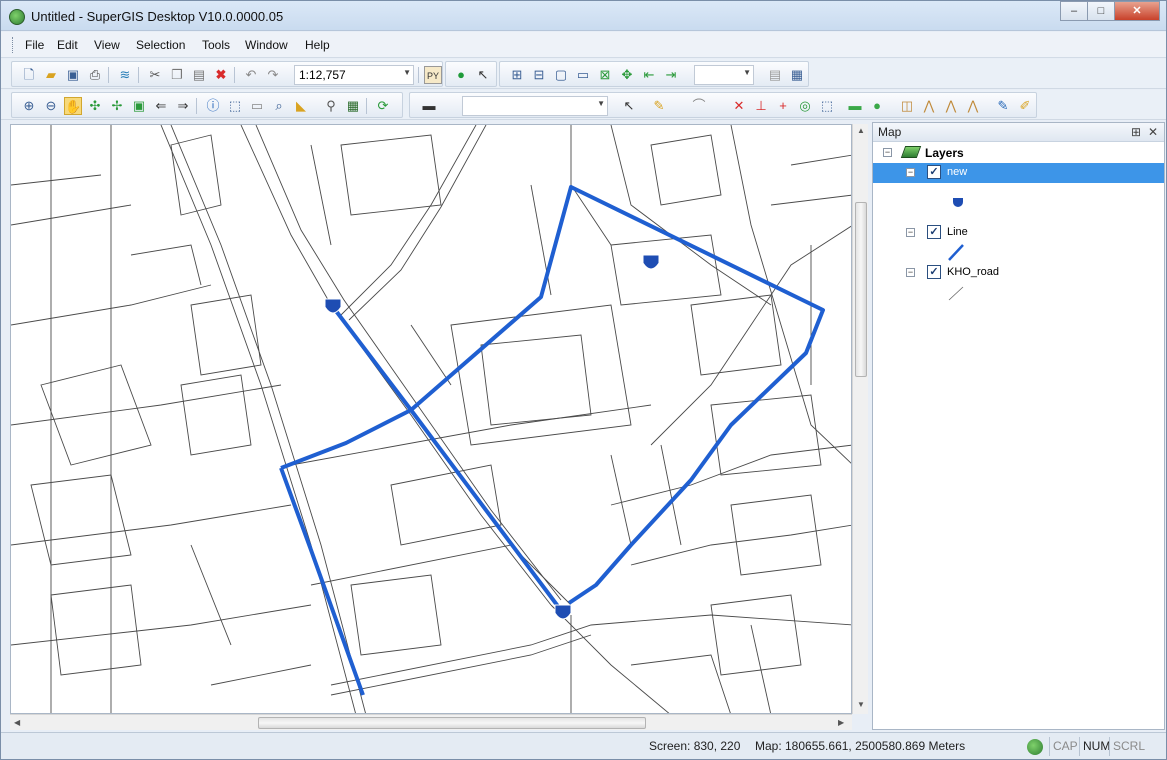  What do you see at coordinates (125, 75) in the screenshot?
I see `add-layer-icon: ≋` at bounding box center [125, 75].